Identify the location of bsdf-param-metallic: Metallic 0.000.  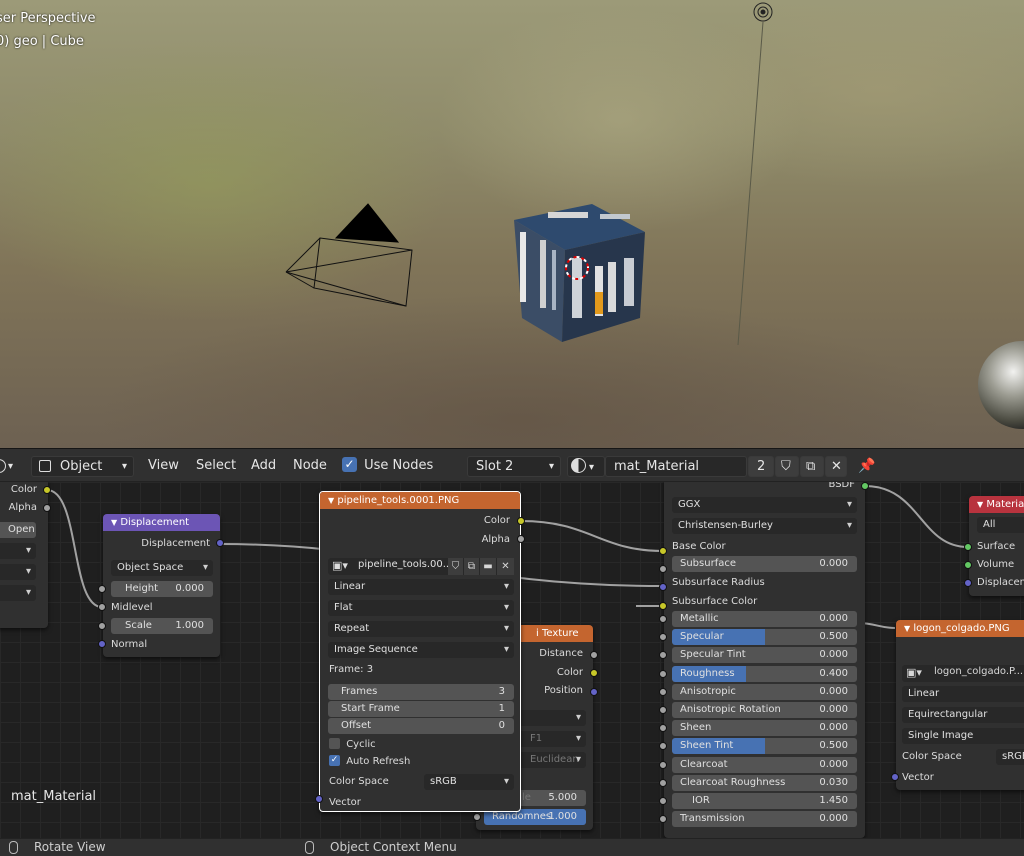
(764, 619).